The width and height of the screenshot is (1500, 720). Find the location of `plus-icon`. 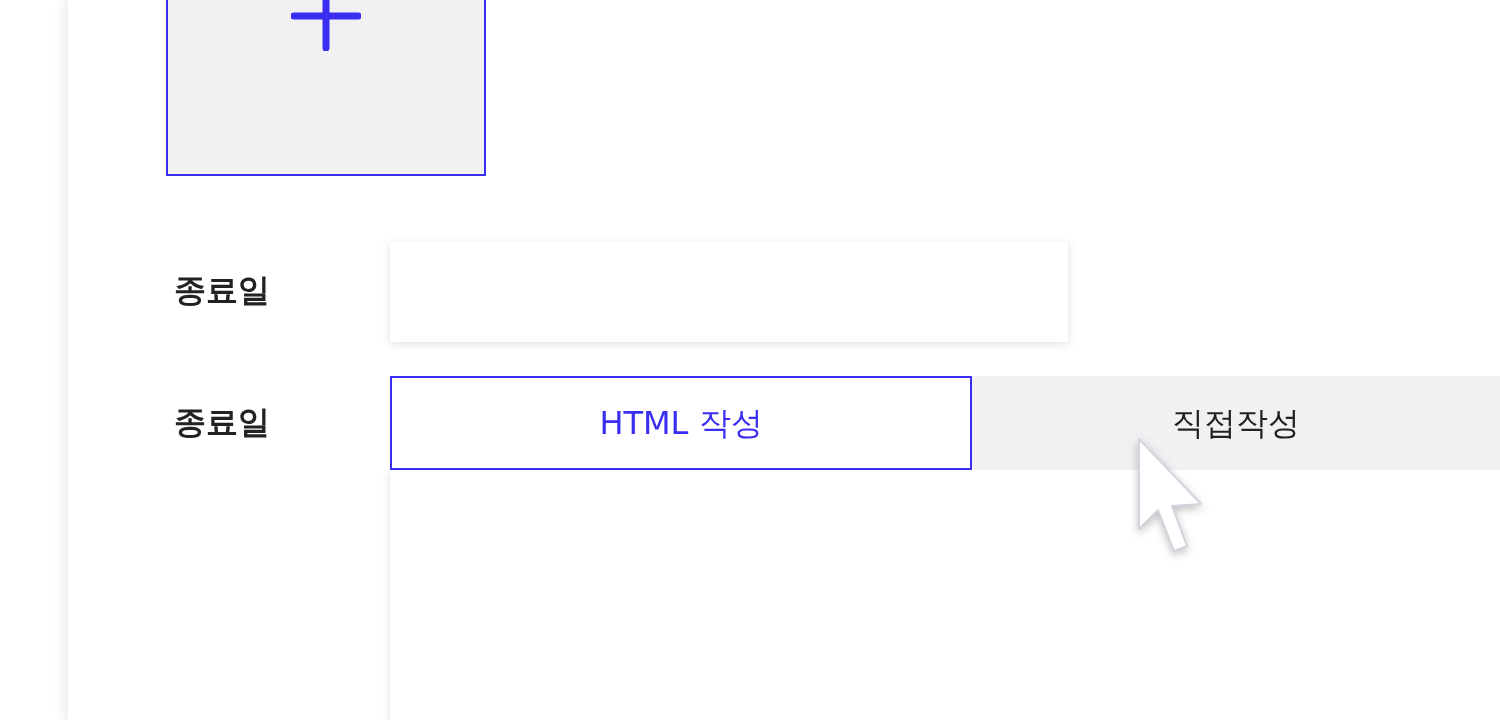

plus-icon is located at coordinates (326, 25).